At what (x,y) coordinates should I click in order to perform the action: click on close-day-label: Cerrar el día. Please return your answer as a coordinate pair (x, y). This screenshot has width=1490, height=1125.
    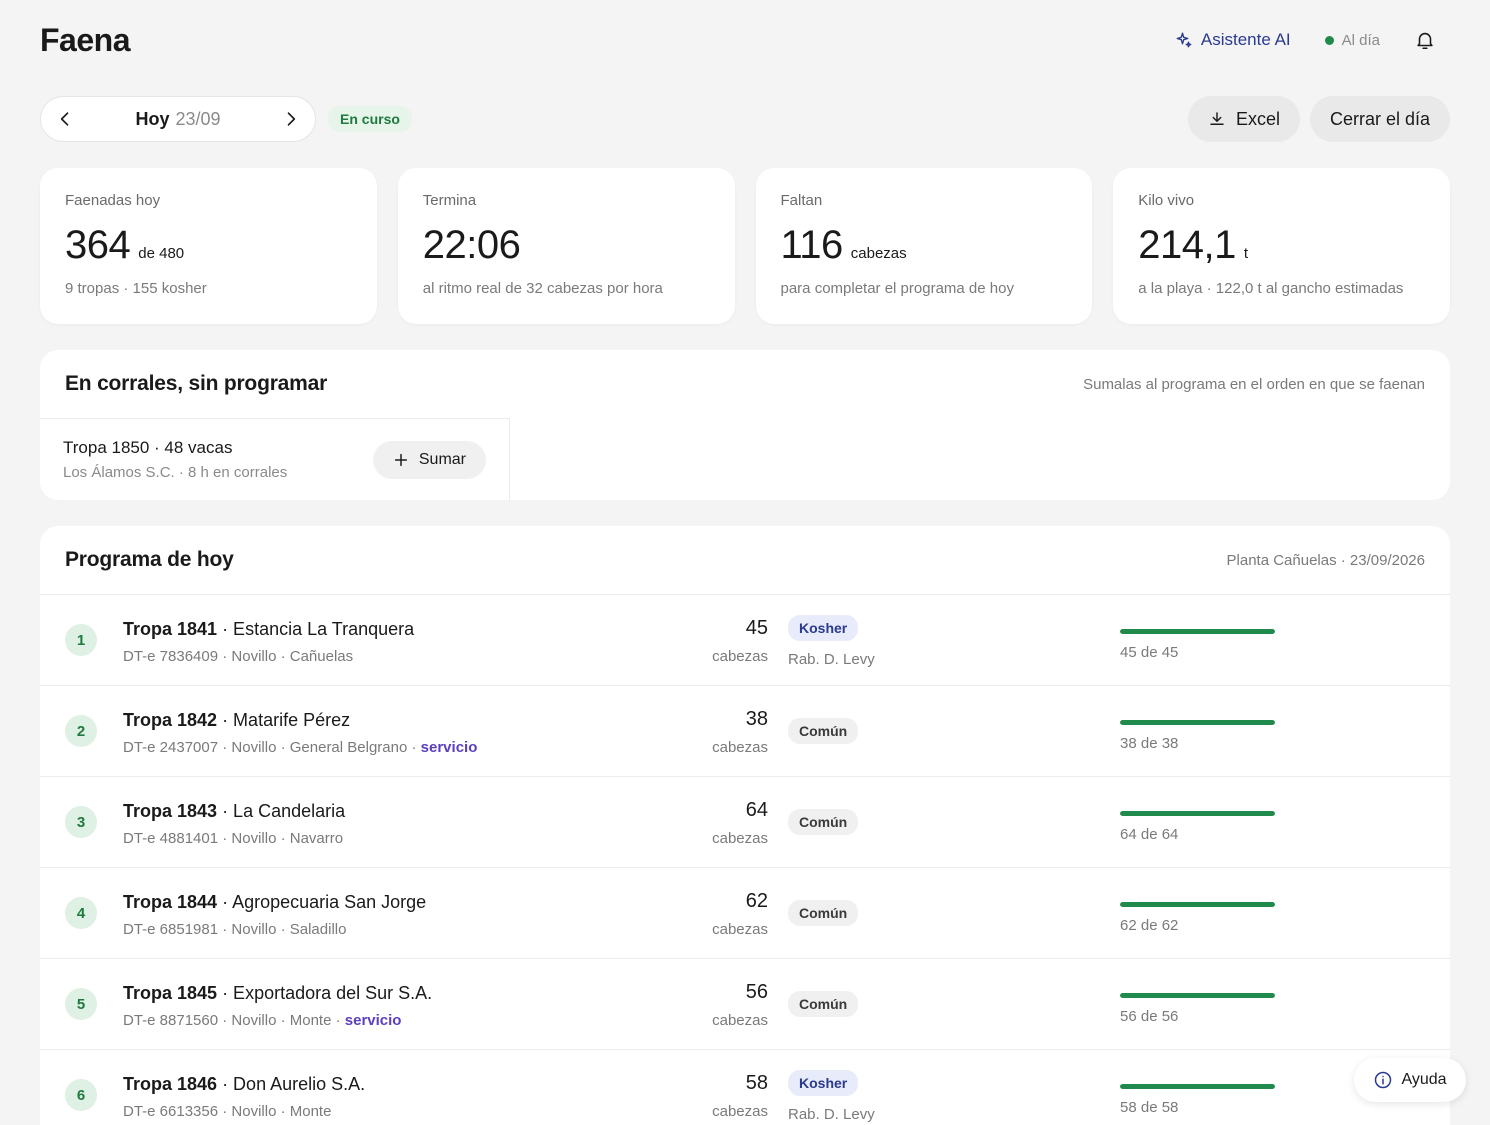
    Looking at the image, I should click on (1379, 118).